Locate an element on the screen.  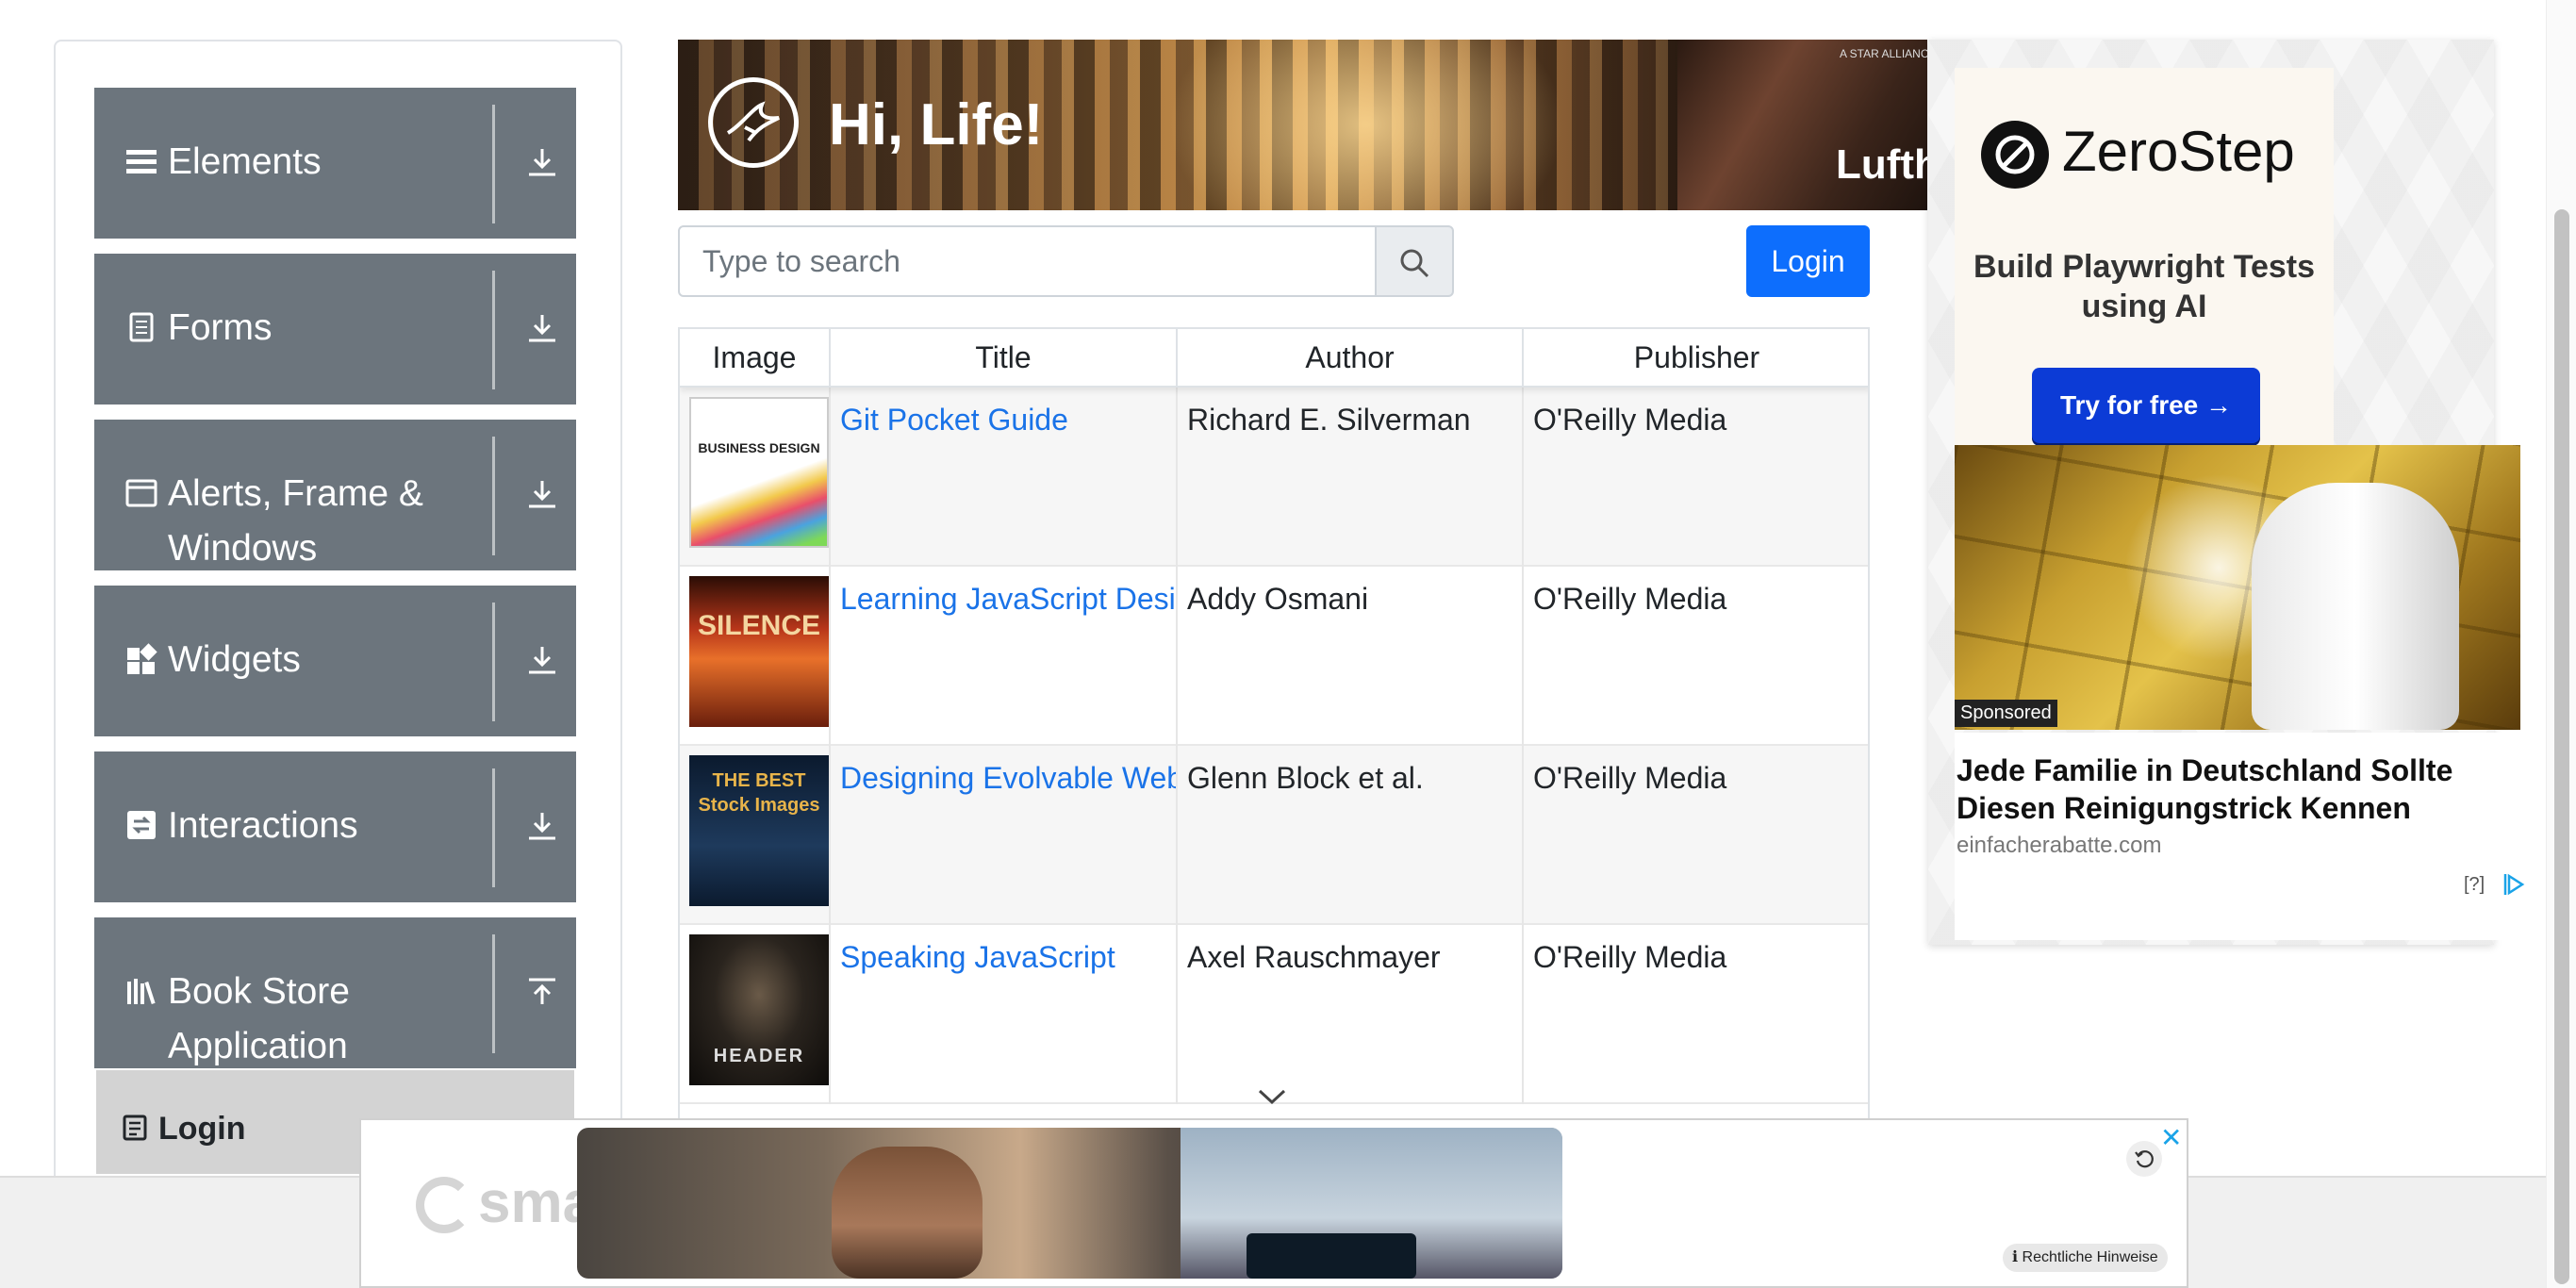
car-interior-image is located at coordinates (1069, 1203).